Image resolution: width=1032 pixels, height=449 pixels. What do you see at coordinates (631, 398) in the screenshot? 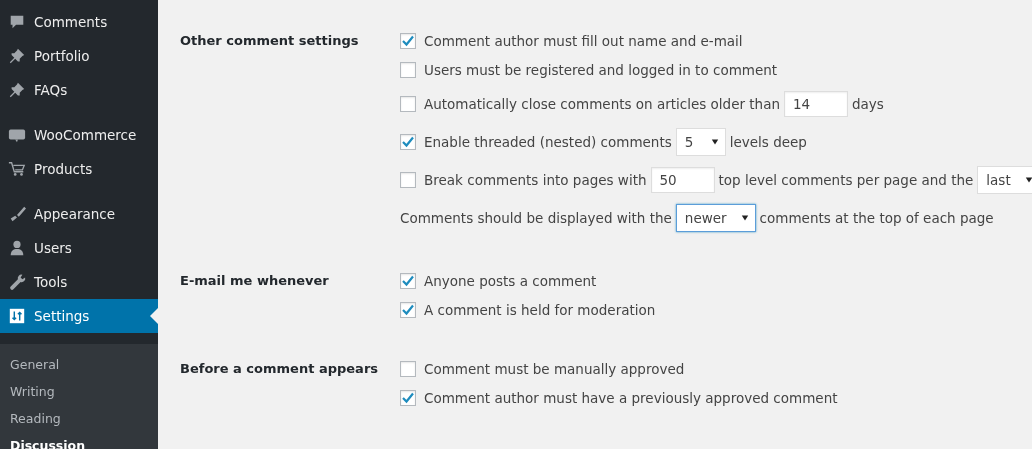
I see `option-label: Comment author must have a previously approved comment` at bounding box center [631, 398].